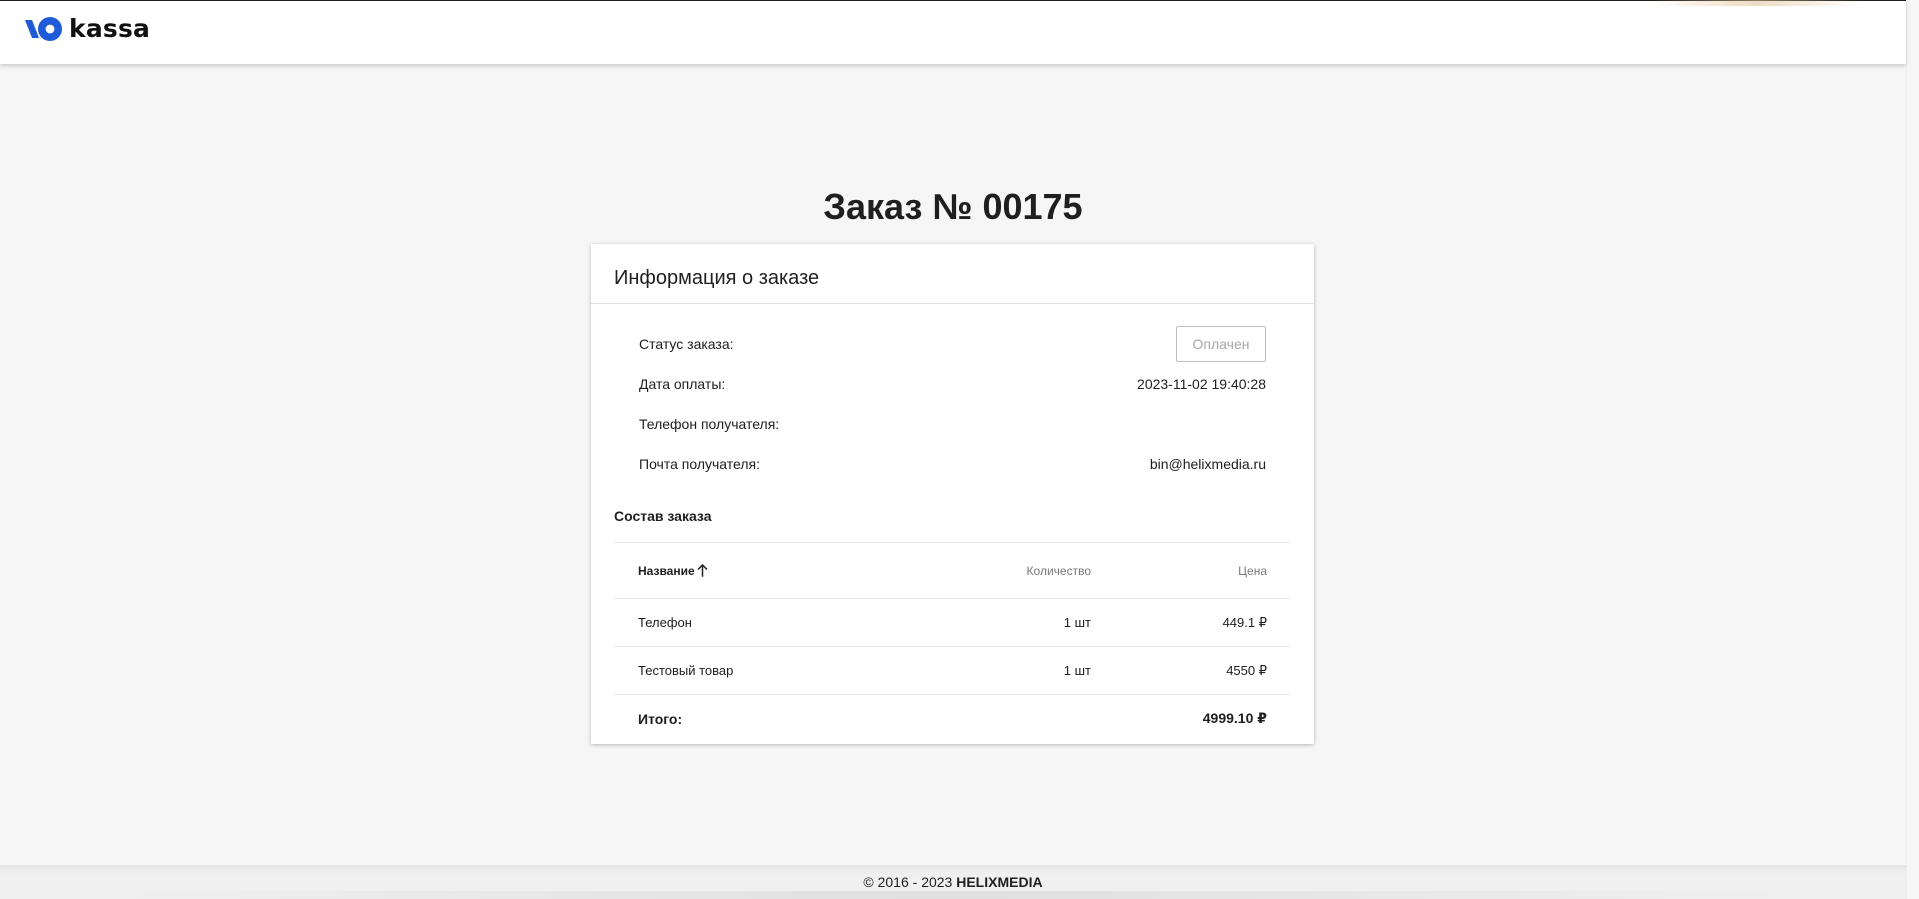  I want to click on name-column-header-label: Название, so click(666, 570).